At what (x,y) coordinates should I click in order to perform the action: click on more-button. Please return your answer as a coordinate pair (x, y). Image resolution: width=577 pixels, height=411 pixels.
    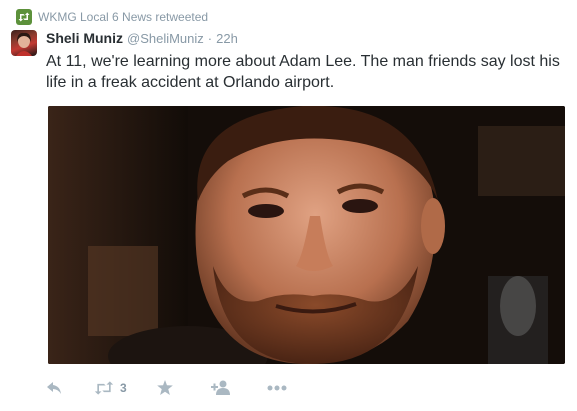
    Looking at the image, I should click on (277, 388).